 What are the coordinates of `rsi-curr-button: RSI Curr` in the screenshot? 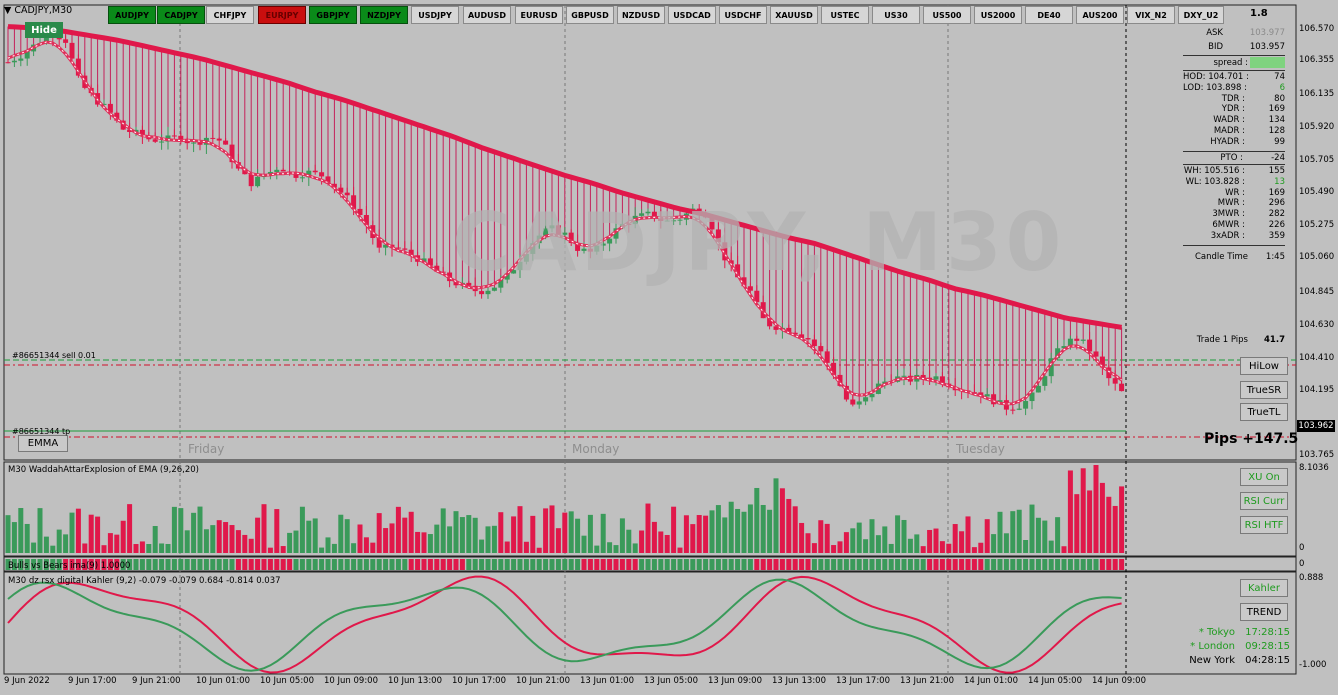 It's located at (1264, 501).